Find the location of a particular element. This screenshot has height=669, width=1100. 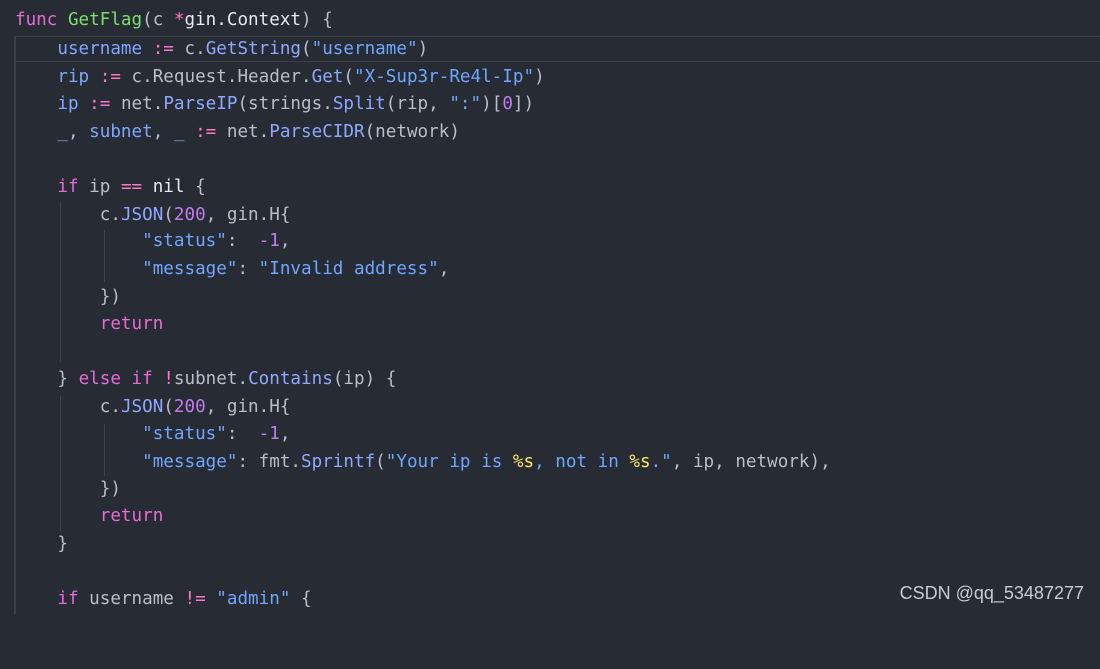

code-line-20: } is located at coordinates (62, 544).